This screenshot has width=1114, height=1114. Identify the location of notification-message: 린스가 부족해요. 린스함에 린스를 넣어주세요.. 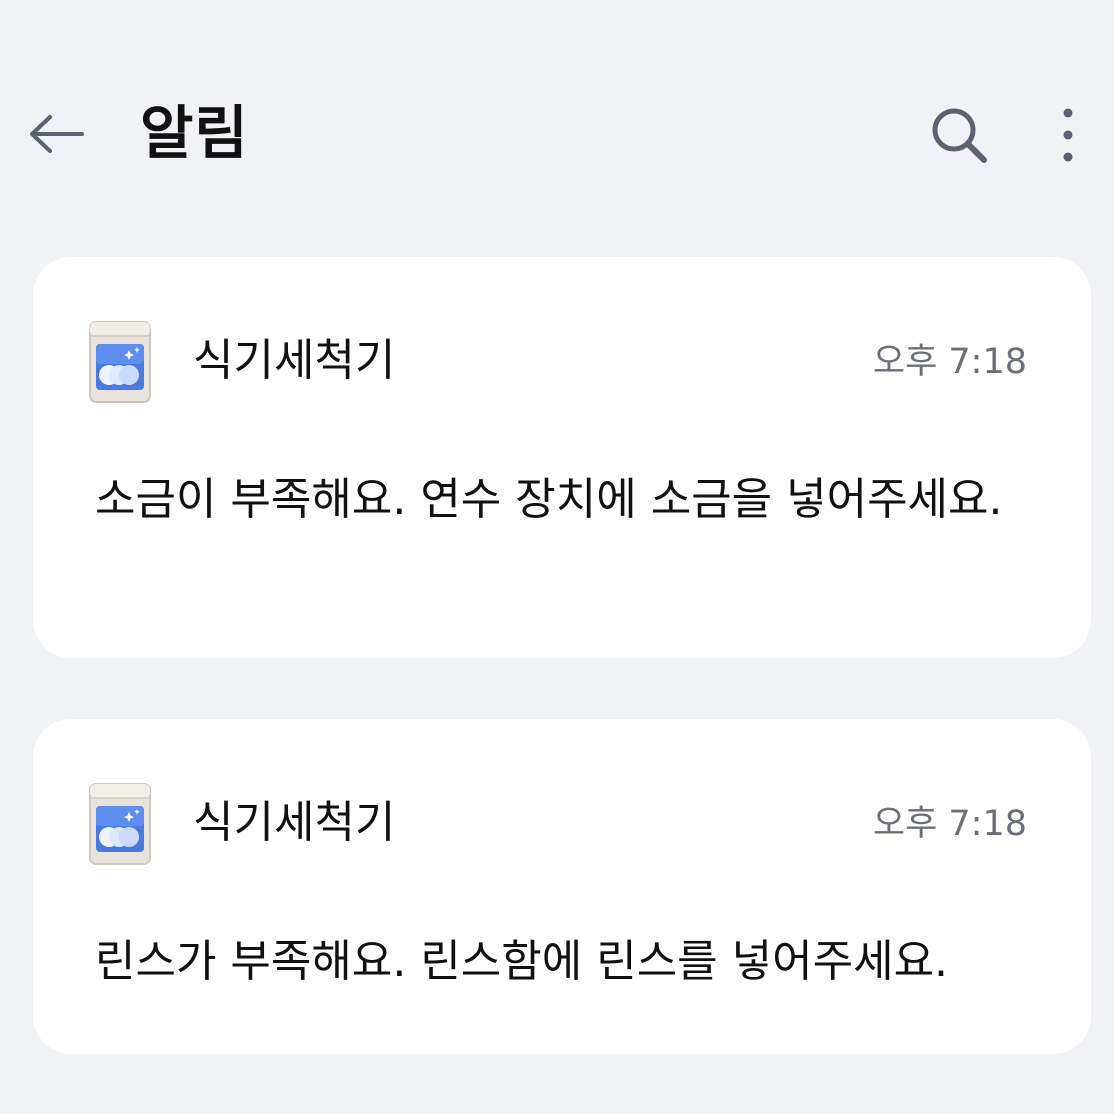
(522, 961).